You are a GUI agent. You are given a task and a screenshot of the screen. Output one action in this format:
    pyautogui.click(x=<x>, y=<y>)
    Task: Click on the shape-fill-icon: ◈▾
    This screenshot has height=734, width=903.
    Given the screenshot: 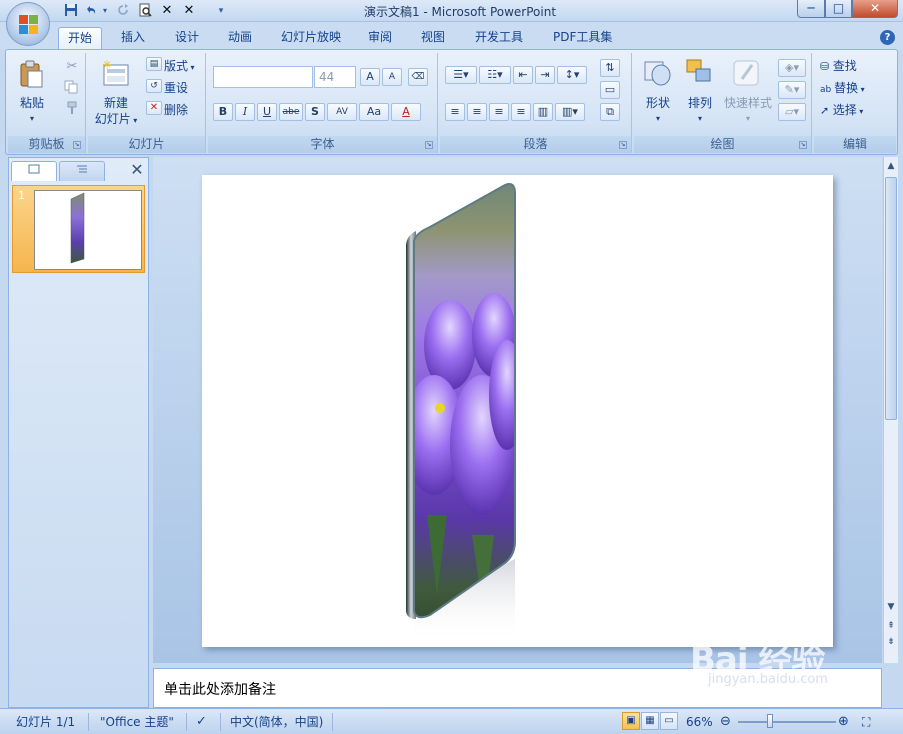 What is the action you would take?
    pyautogui.click(x=793, y=68)
    